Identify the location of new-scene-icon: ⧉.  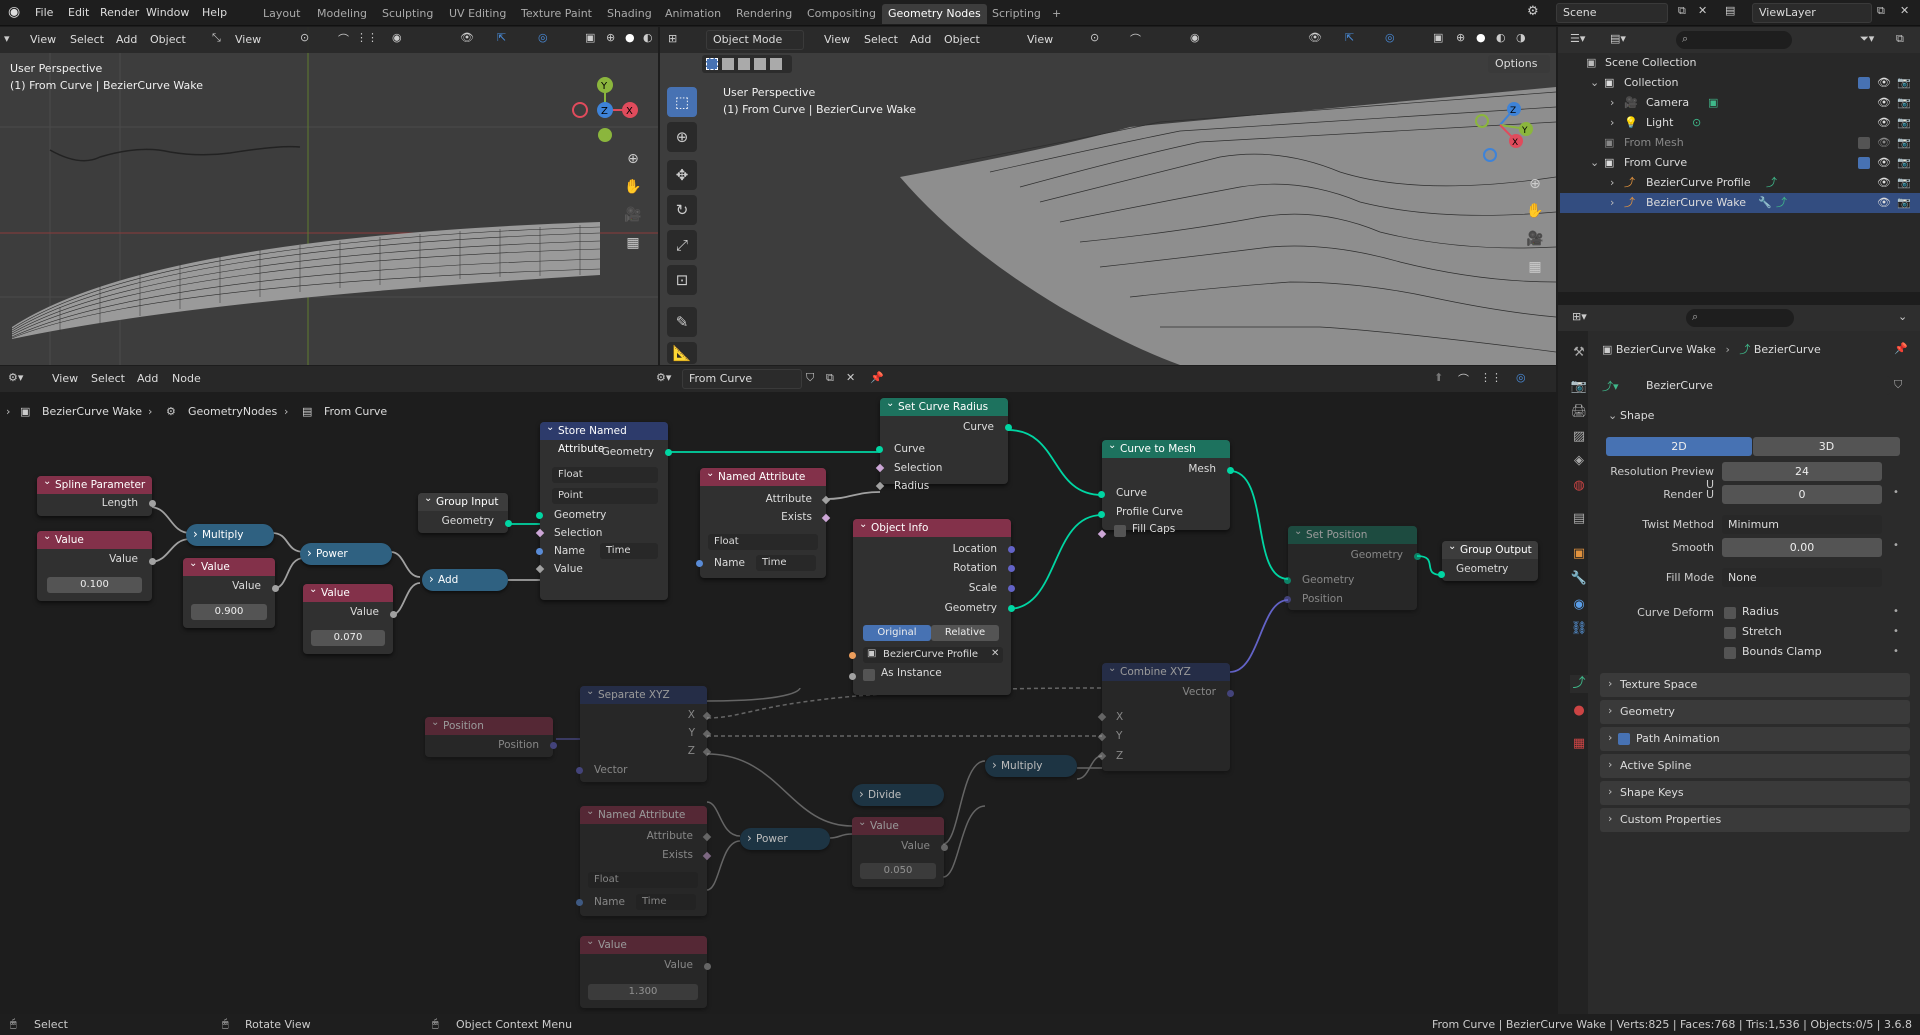
(1682, 11).